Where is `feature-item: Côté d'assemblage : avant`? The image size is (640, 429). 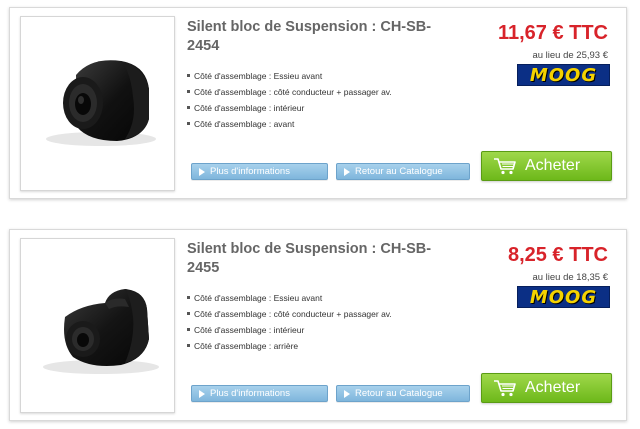
feature-item: Côté d'assemblage : avant is located at coordinates (289, 124).